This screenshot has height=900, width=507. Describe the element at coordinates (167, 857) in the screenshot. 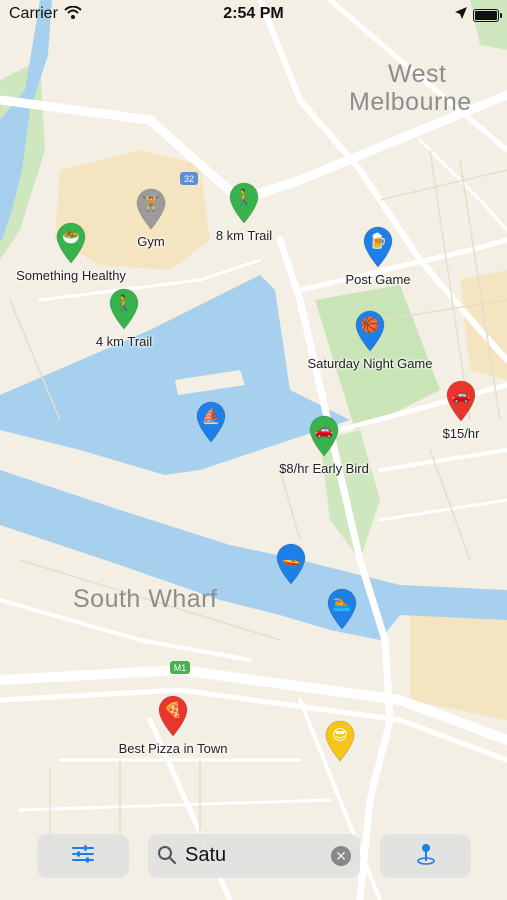

I see `magnifier-icon` at that location.